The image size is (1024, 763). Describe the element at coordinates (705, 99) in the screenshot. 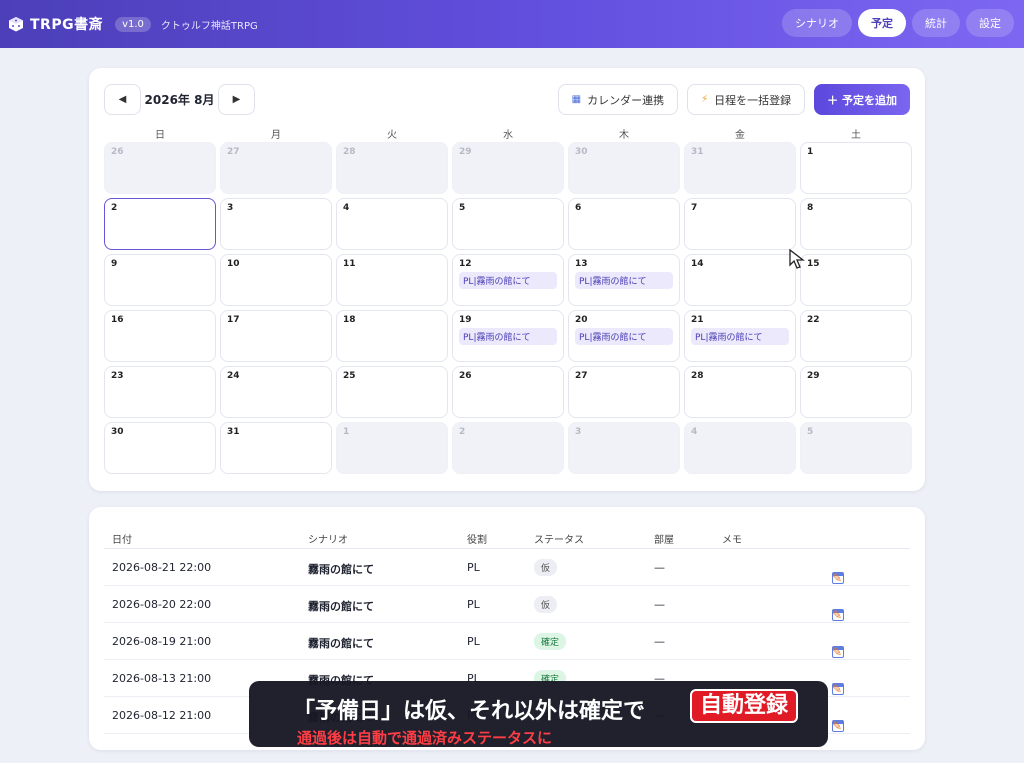

I see `lightning-icon: ⚡` at that location.